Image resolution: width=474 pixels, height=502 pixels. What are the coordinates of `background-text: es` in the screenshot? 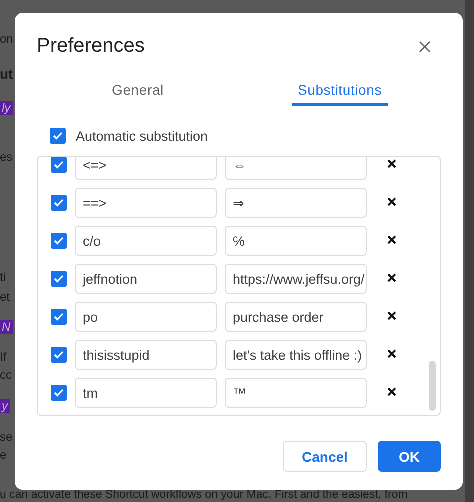 It's located at (6, 157).